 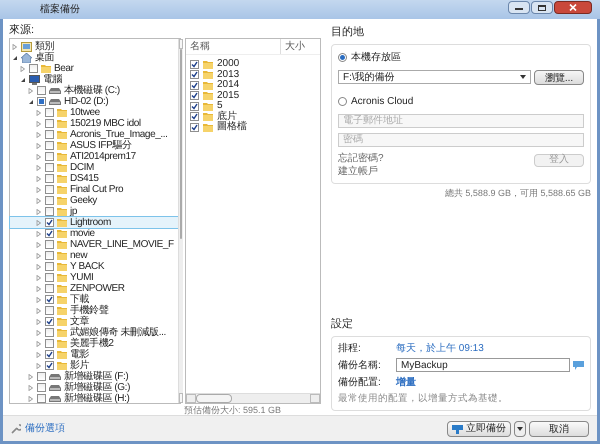 What do you see at coordinates (94, 222) in the screenshot?
I see `tree-item: Lightroom` at bounding box center [94, 222].